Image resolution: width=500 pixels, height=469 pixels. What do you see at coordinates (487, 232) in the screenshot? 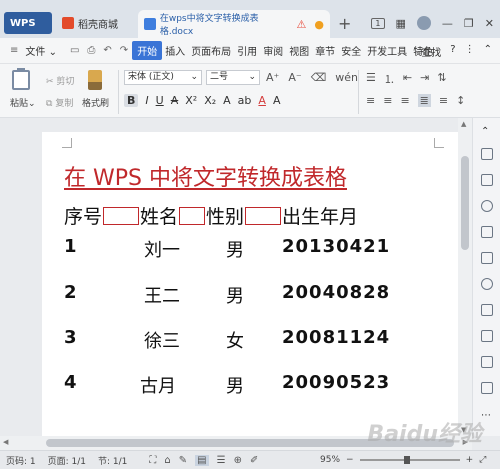
I see `settings-icon` at bounding box center [487, 232].